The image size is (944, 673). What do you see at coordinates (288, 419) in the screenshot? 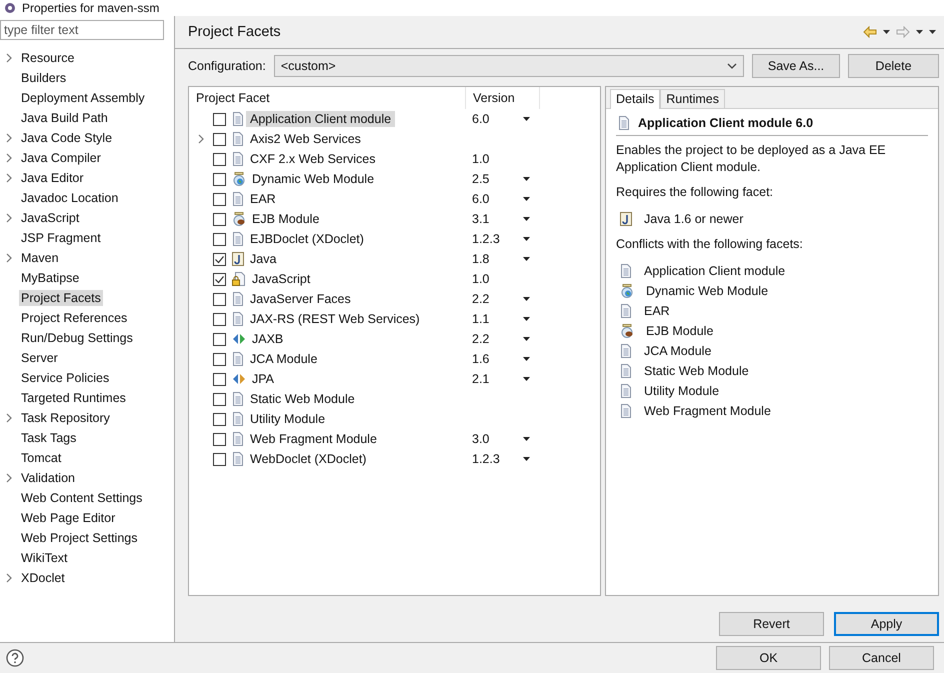
I see `facet-name: Utility Module` at bounding box center [288, 419].